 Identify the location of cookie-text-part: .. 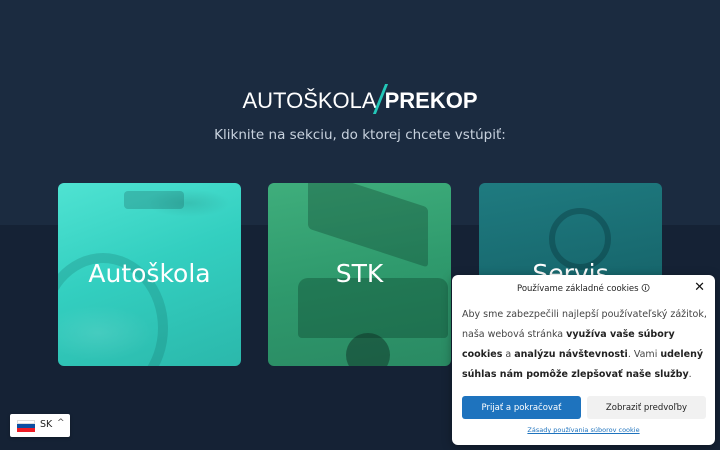
(690, 374).